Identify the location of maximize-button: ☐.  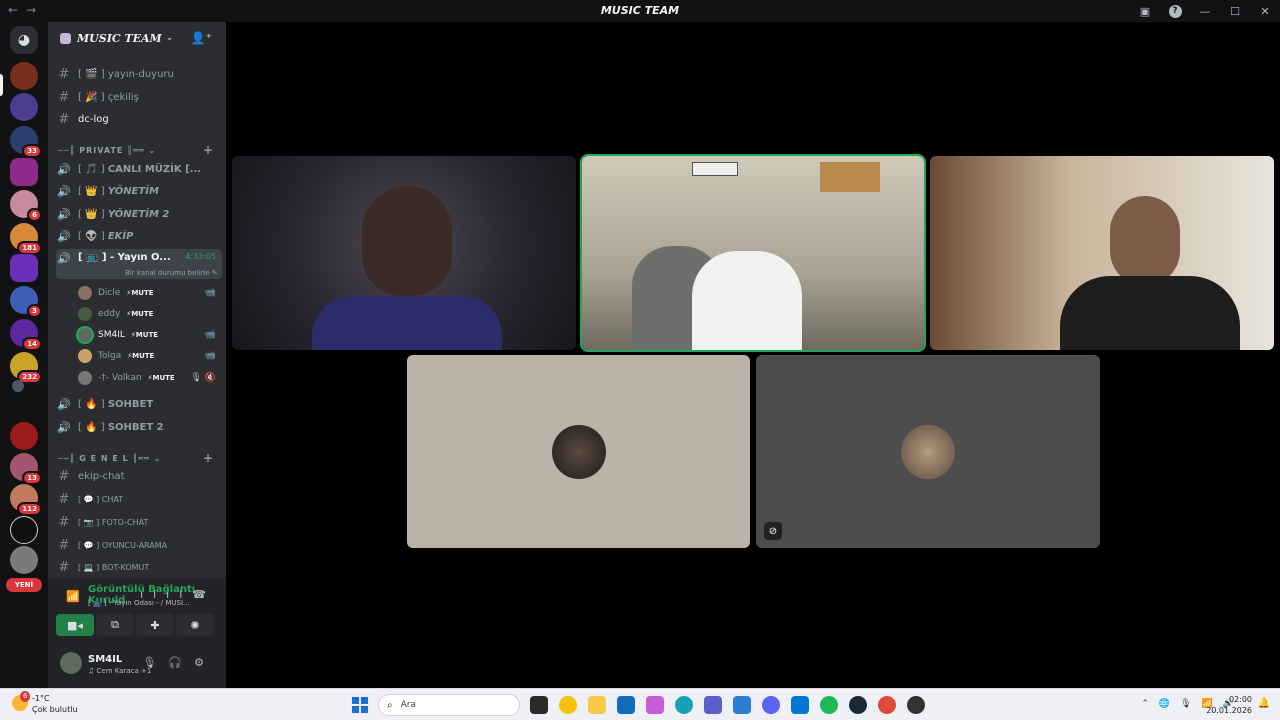
(1235, 11).